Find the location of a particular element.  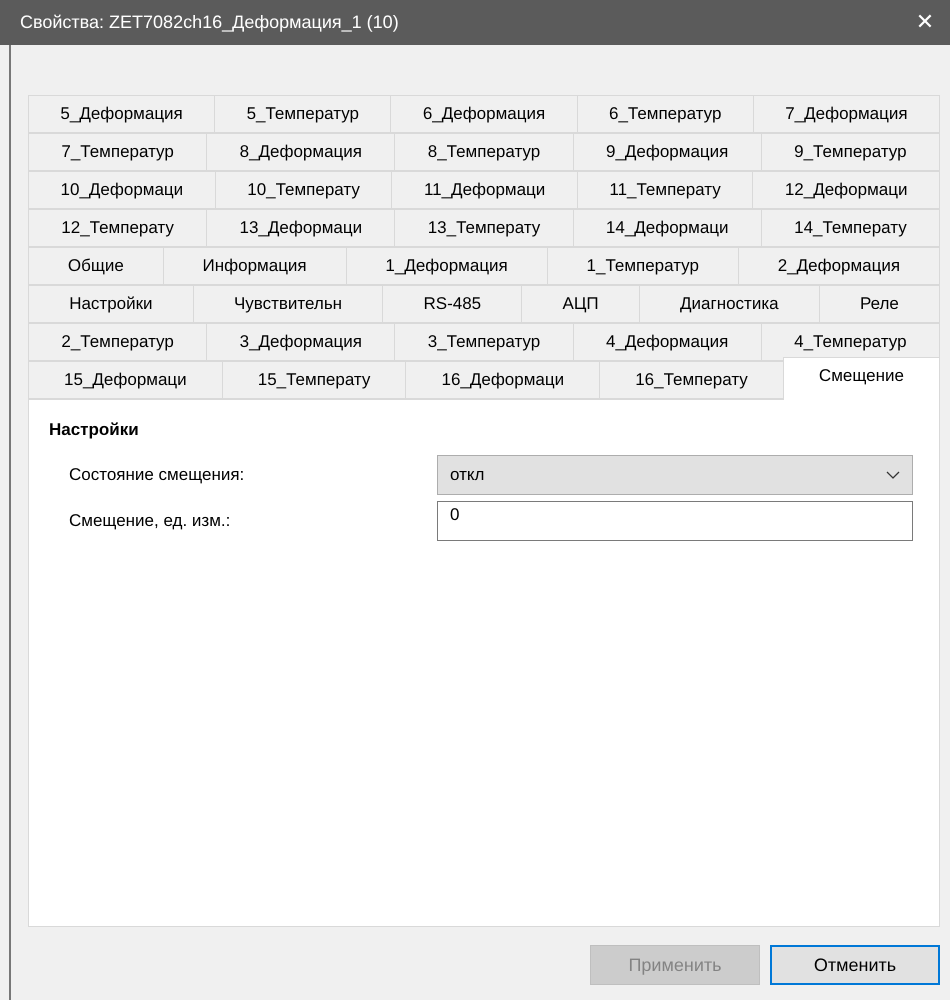

tab: 16_Температу is located at coordinates (691, 380).